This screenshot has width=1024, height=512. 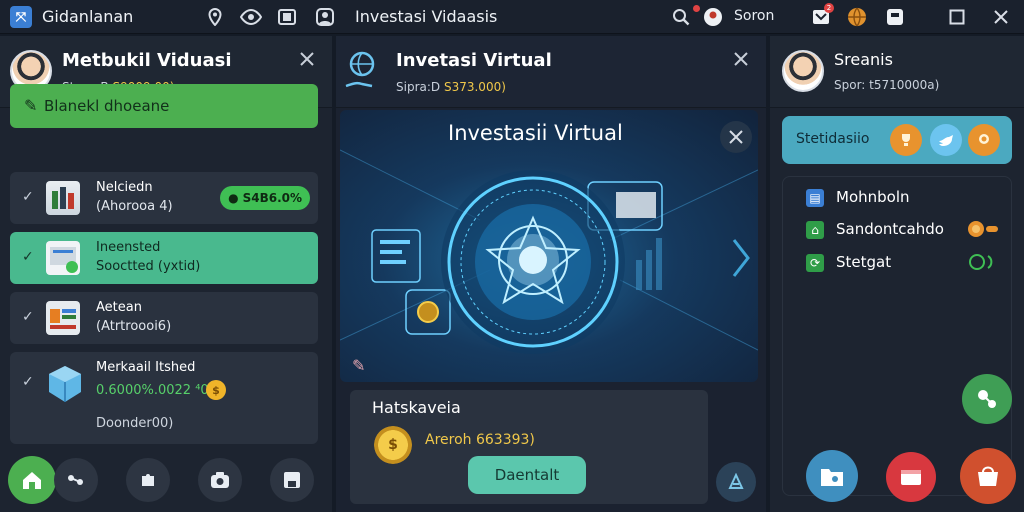 I want to click on search-icon, so click(x=681, y=17).